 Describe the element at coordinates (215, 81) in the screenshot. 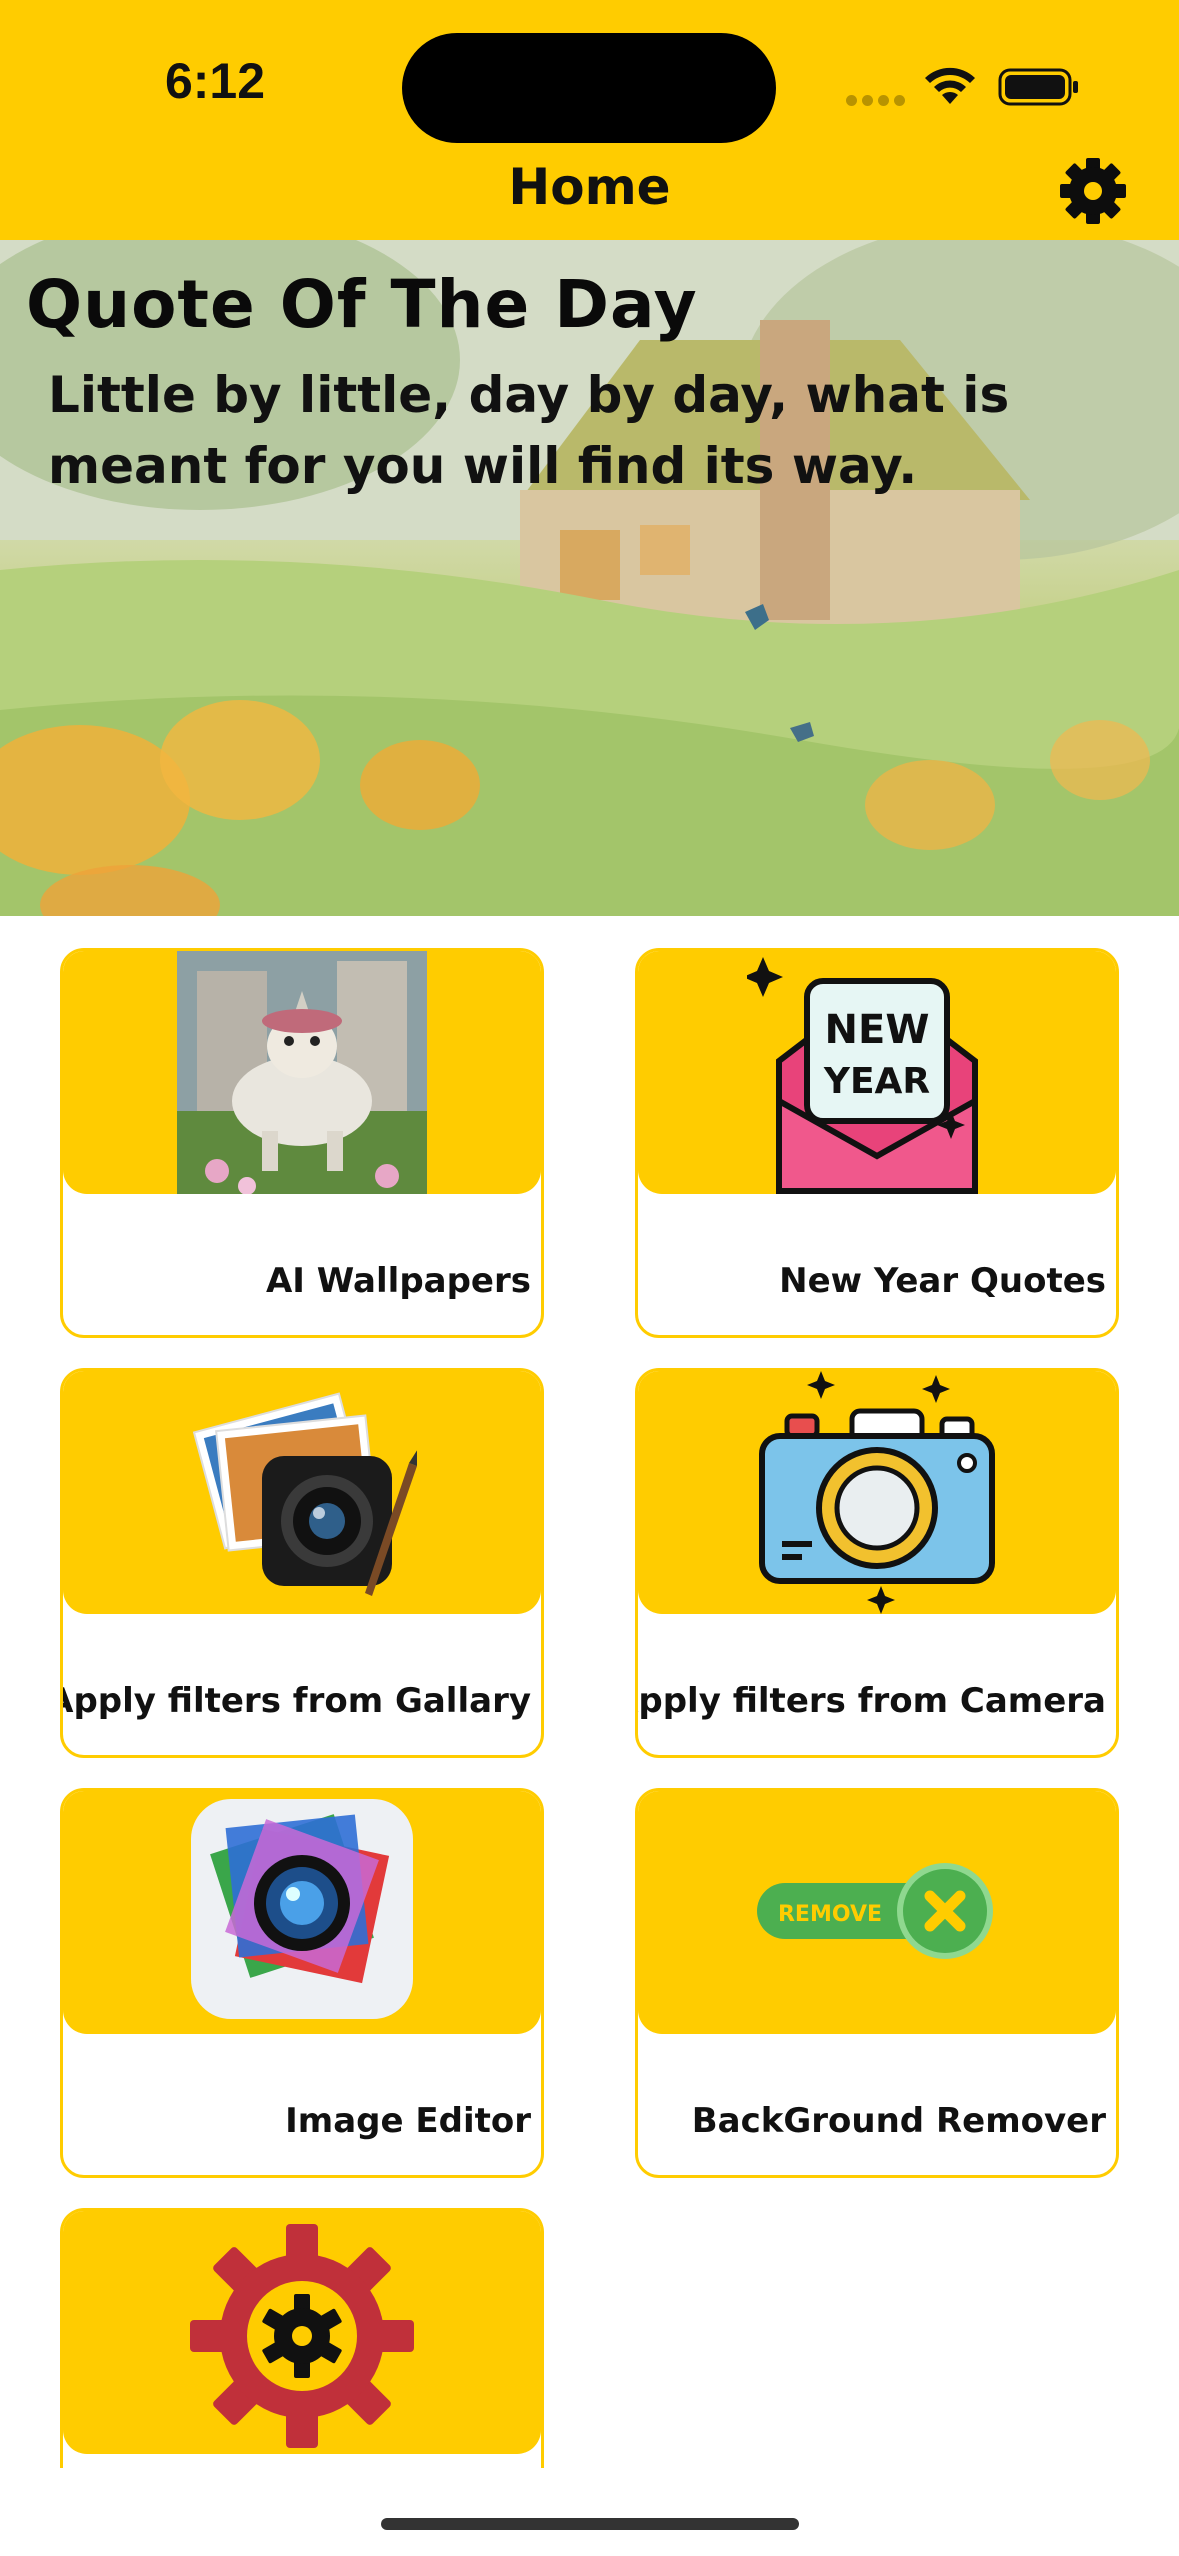

I see `status-time: 6:12` at that location.